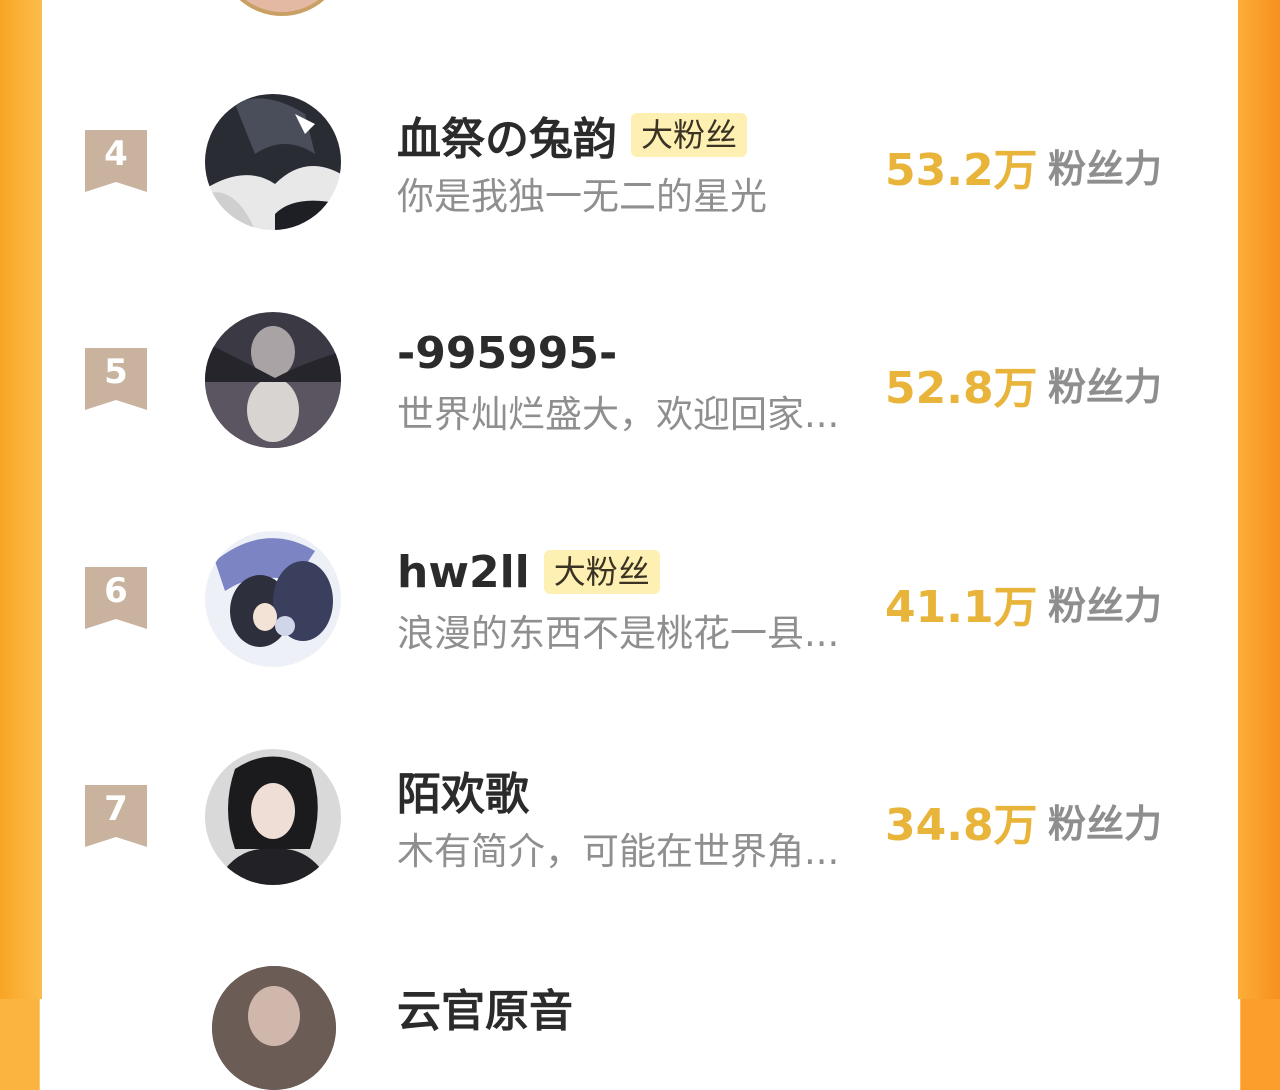 This screenshot has width=1280, height=1090. I want to click on fan-power-value: 53.2万, so click(961, 170).